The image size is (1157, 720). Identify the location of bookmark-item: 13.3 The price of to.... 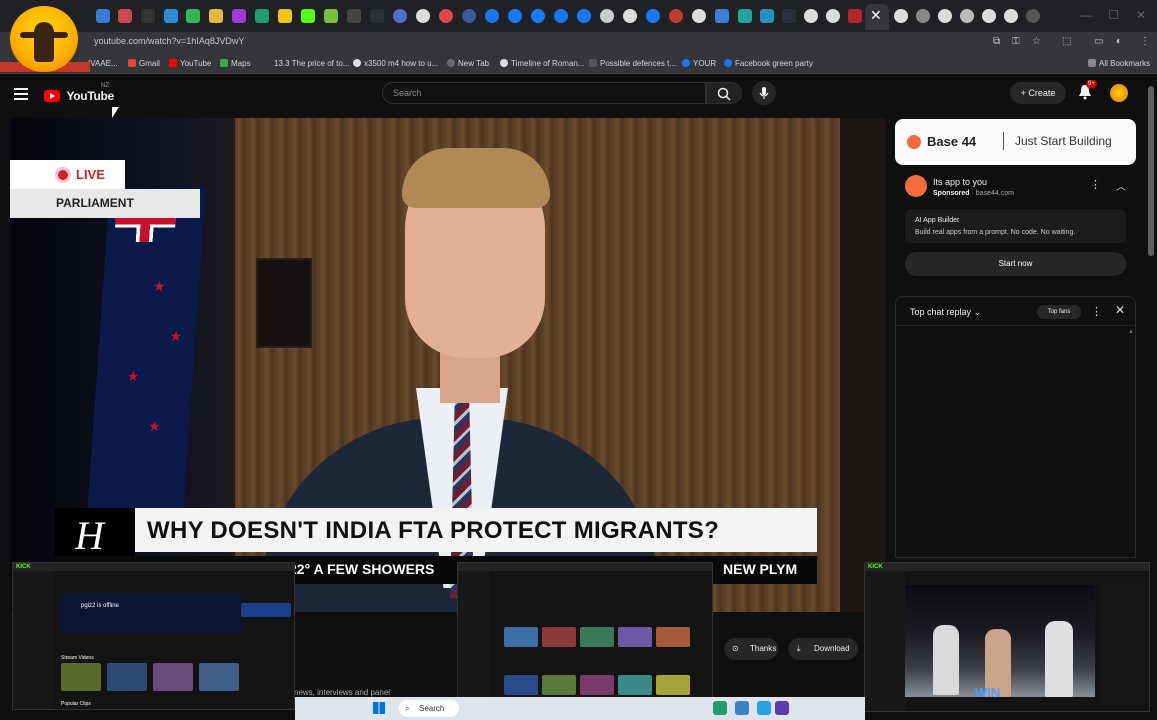
(311, 63).